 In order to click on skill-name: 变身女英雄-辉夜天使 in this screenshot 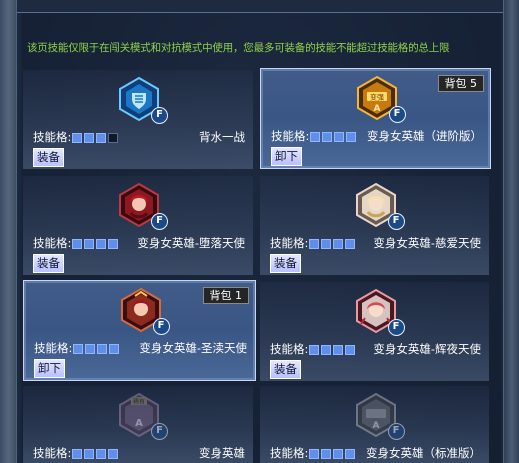, I will do `click(427, 349)`.